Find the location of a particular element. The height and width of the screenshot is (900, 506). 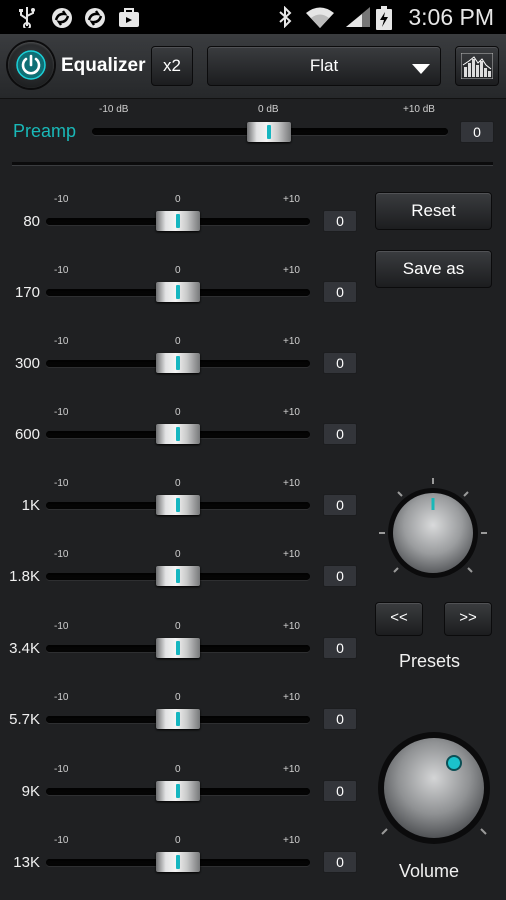

band-label: 300 is located at coordinates (27, 363).